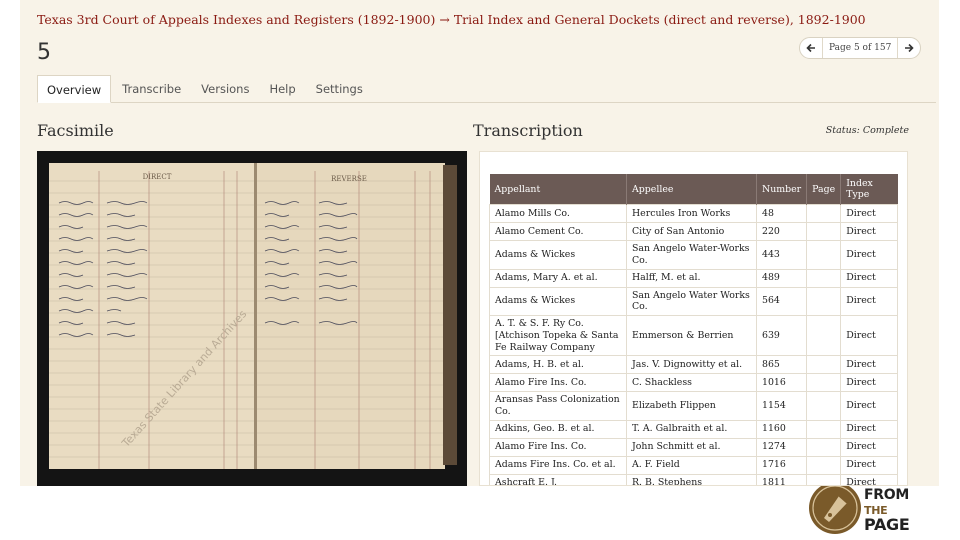  I want to click on cell-appellant: Adams, H. B. et al., so click(558, 365).